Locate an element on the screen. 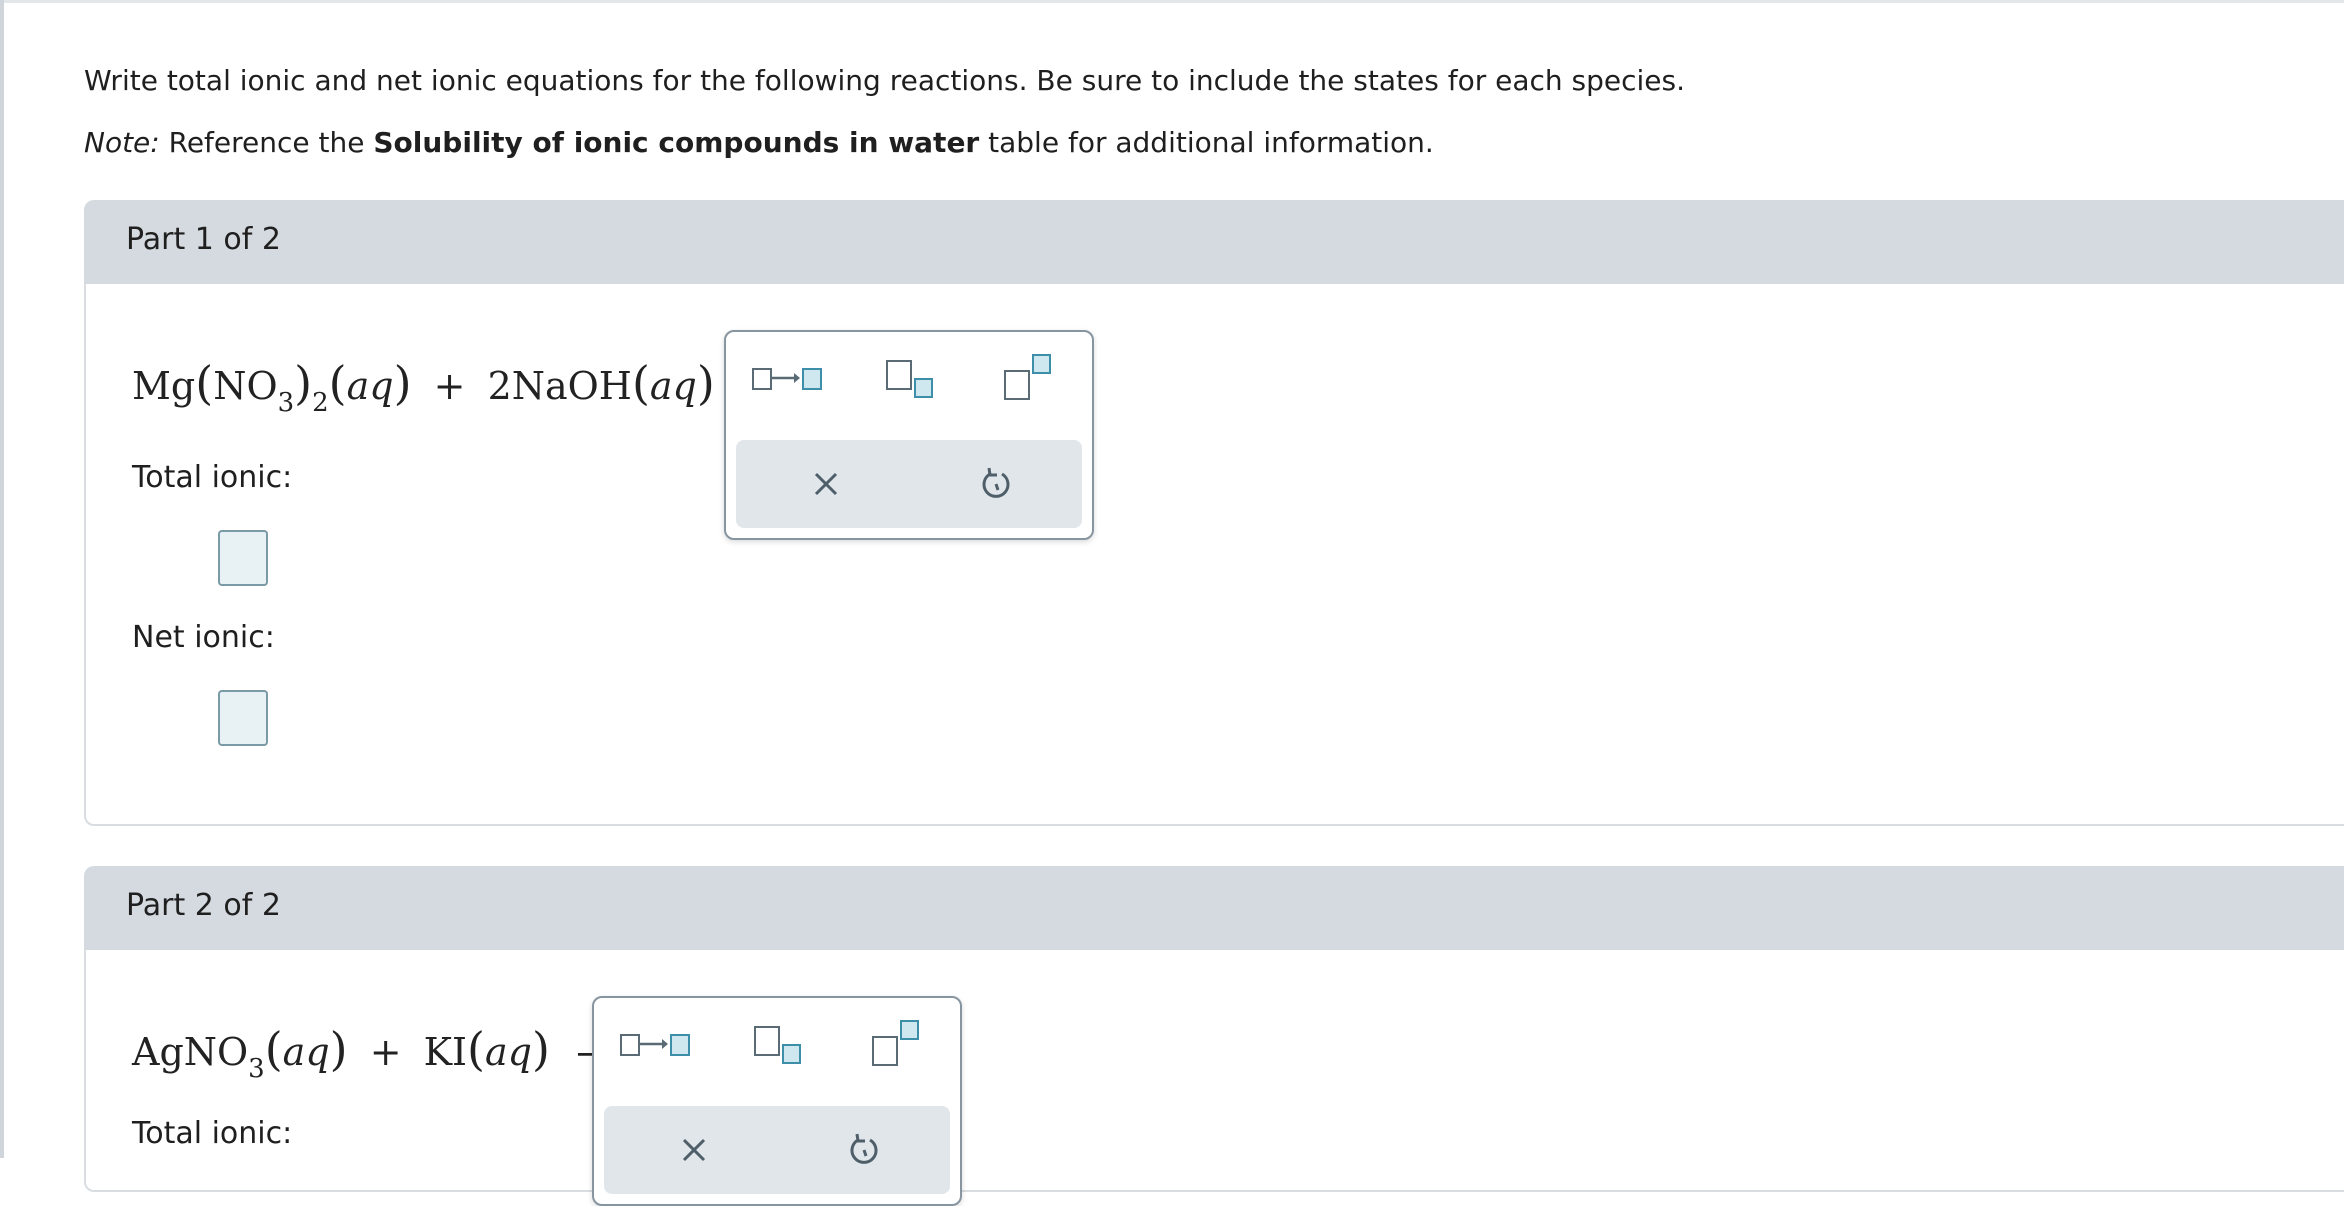 The width and height of the screenshot is (2344, 1206). note-prefix: Note: is located at coordinates (122, 142).